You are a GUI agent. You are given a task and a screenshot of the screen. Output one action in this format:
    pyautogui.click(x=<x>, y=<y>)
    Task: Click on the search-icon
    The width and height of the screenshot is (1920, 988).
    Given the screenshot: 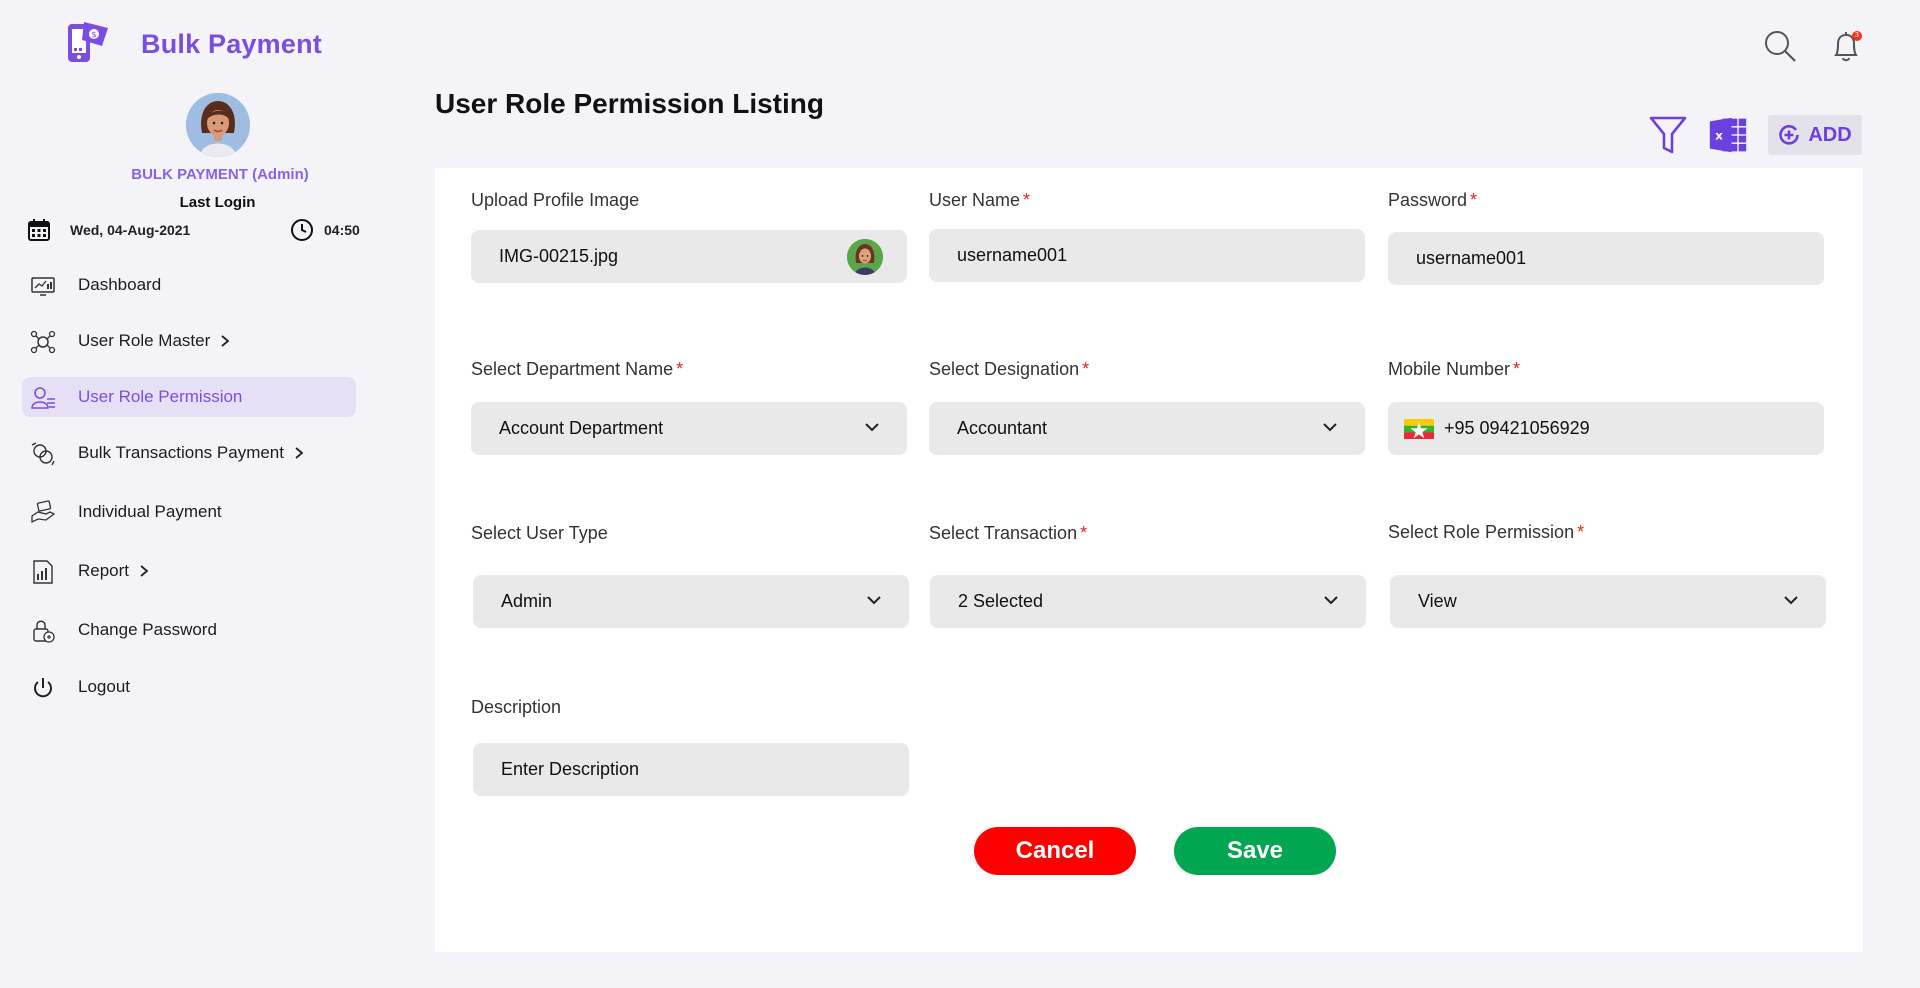 What is the action you would take?
    pyautogui.click(x=1780, y=46)
    